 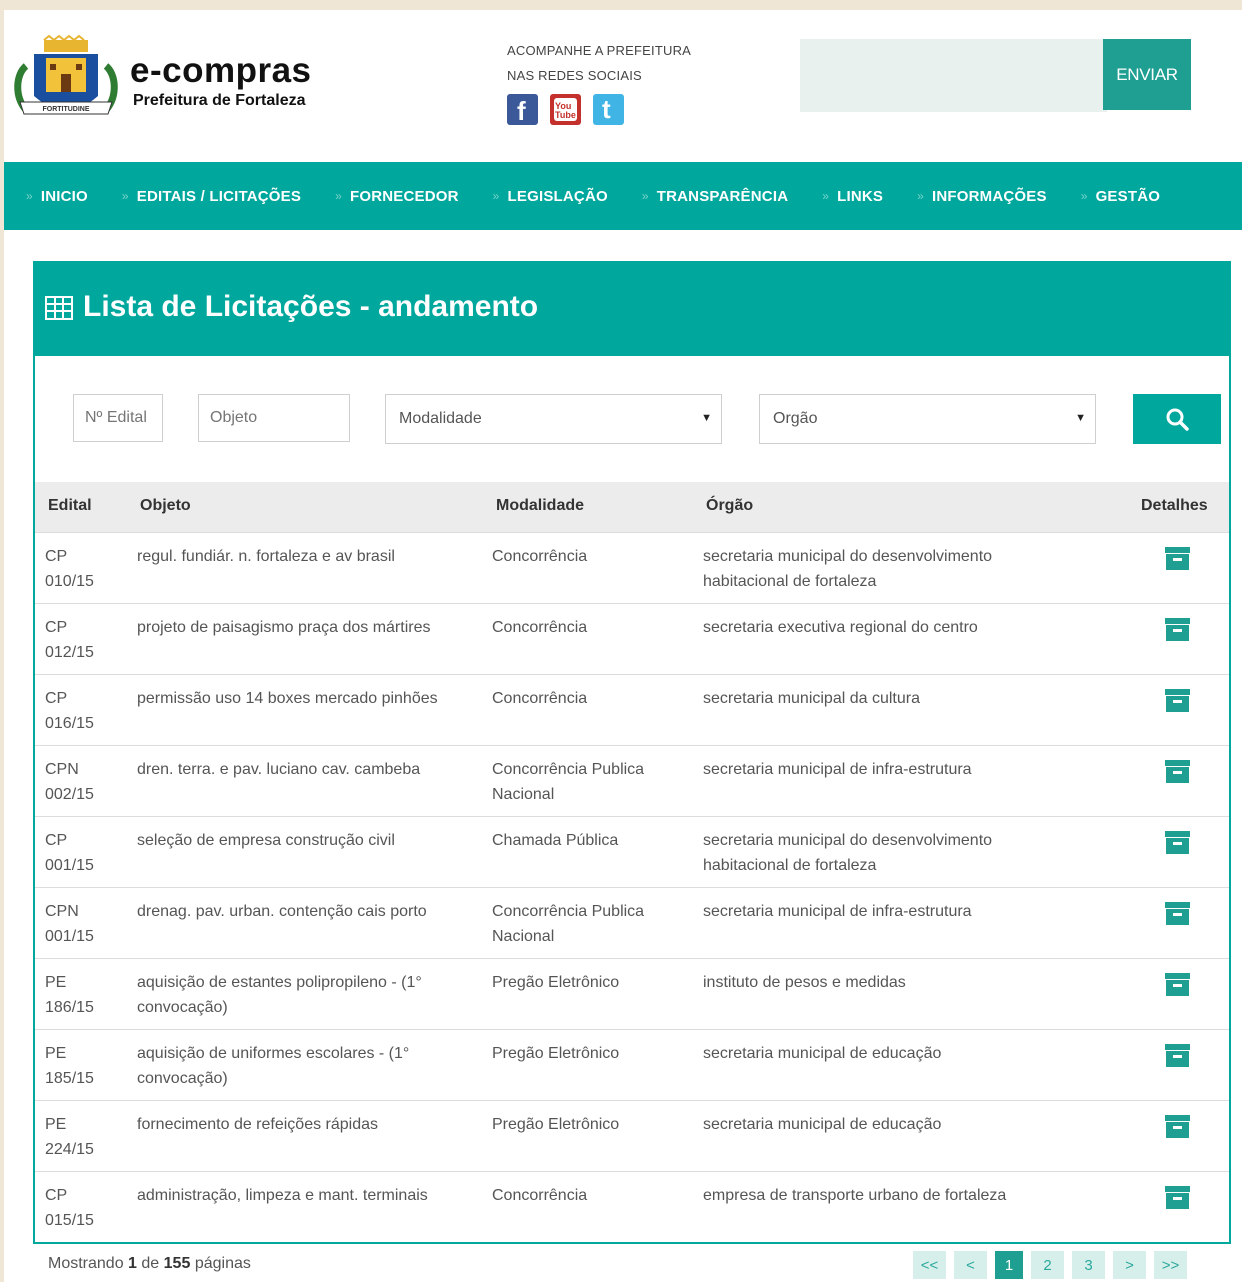 What do you see at coordinates (1129, 1265) in the screenshot?
I see `pagination-button: >` at bounding box center [1129, 1265].